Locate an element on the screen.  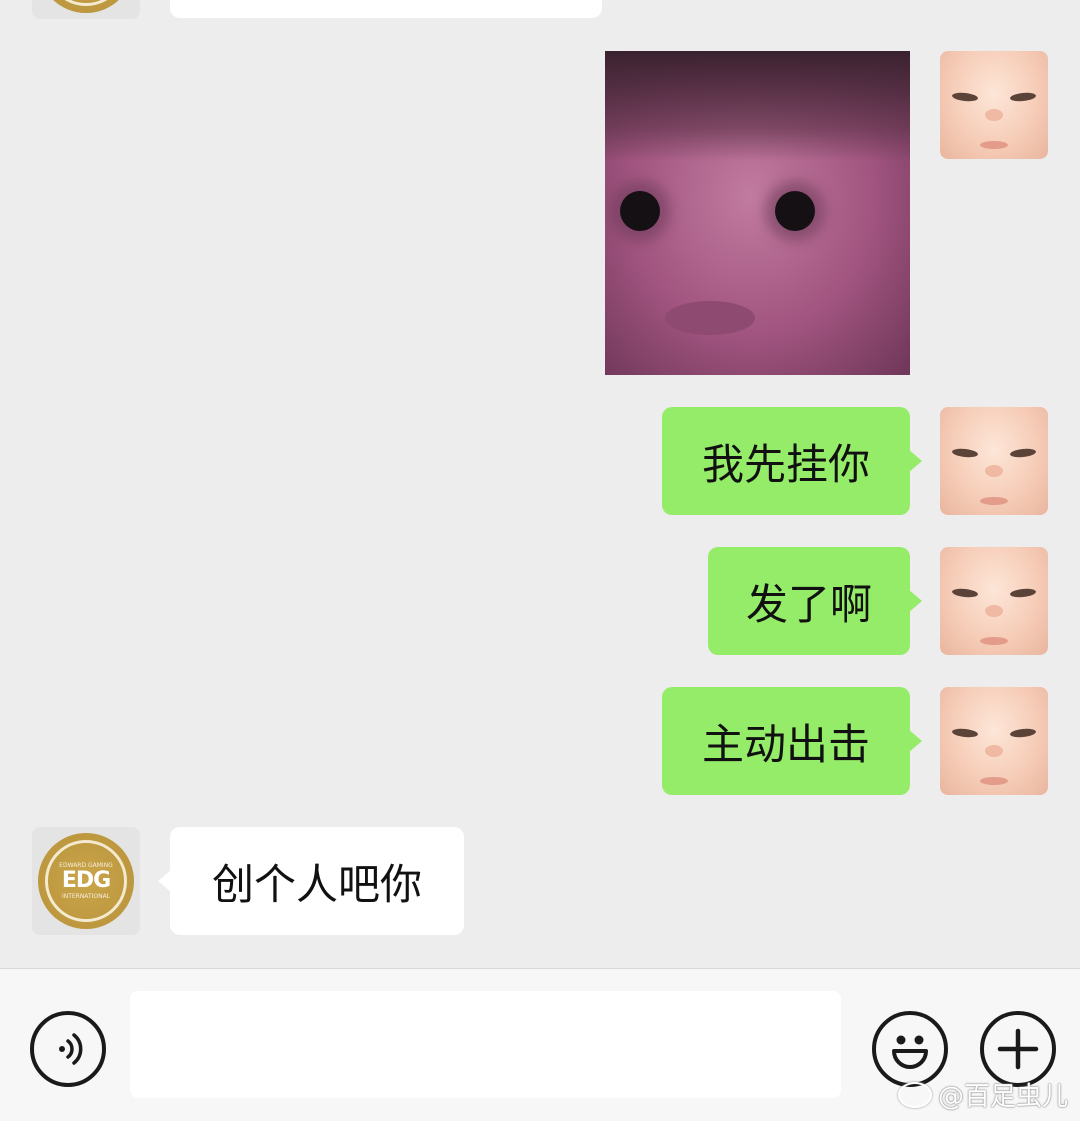
outgoing-message-bubble: 发了啊 is located at coordinates (815, 601).